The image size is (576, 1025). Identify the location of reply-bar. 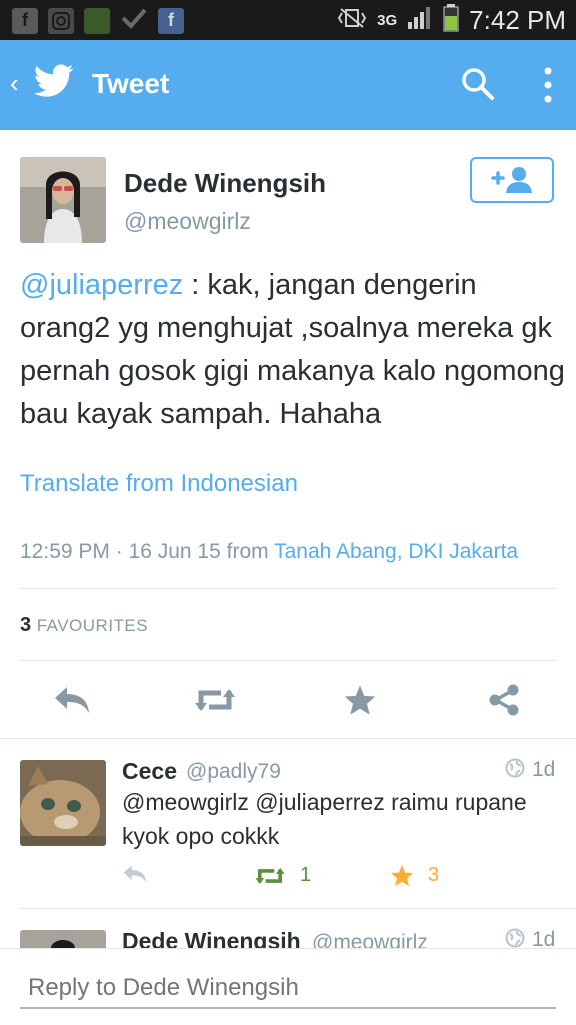
(288, 986).